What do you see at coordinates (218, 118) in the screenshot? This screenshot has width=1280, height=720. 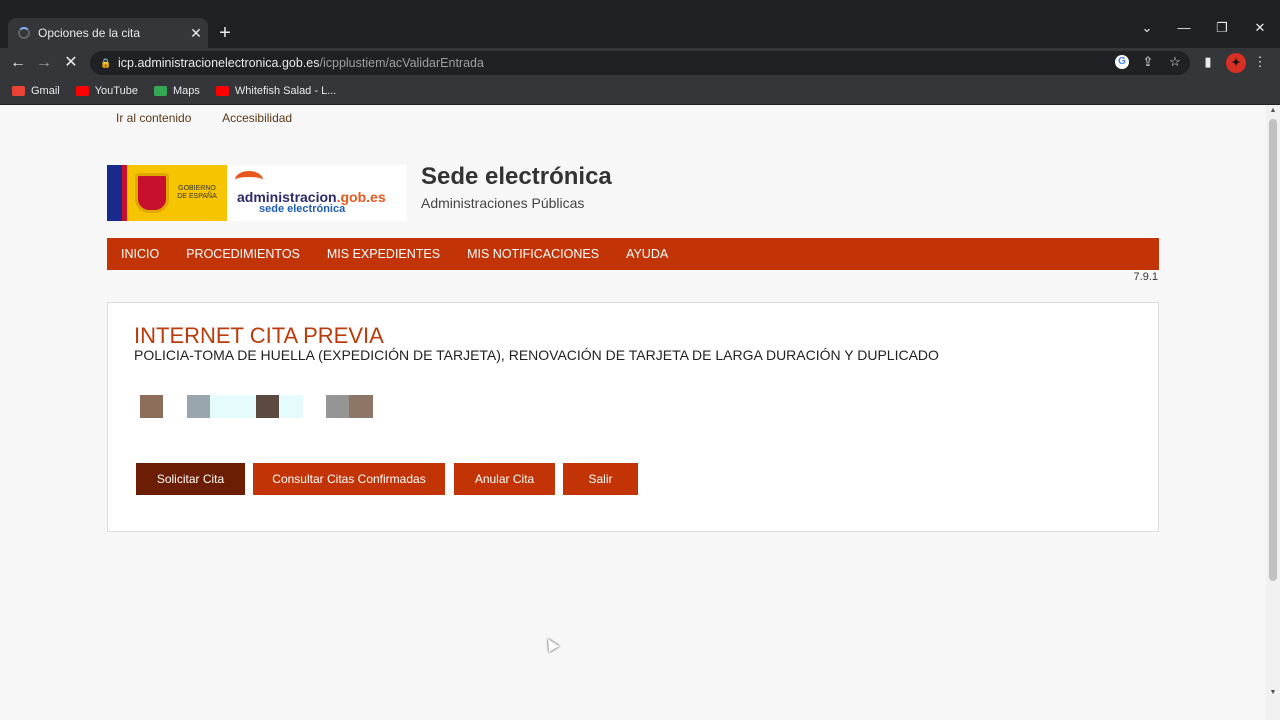 I see `skip-links: Ir al contenido Accesibilidad` at bounding box center [218, 118].